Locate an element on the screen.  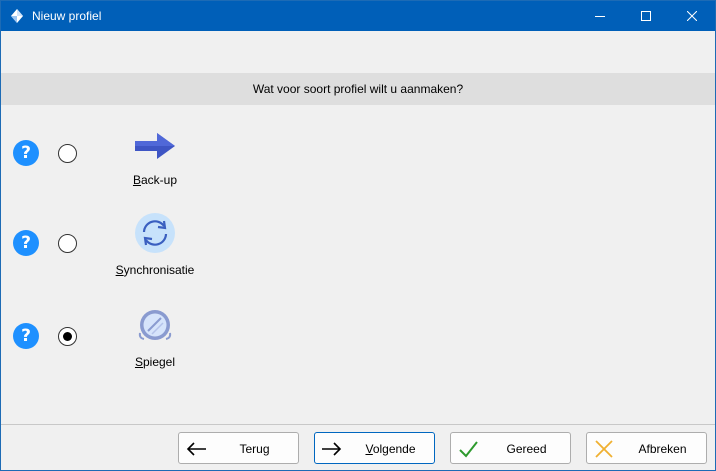
question-text: Wat voor soort profiel wilt u aanmaken? is located at coordinates (358, 89).